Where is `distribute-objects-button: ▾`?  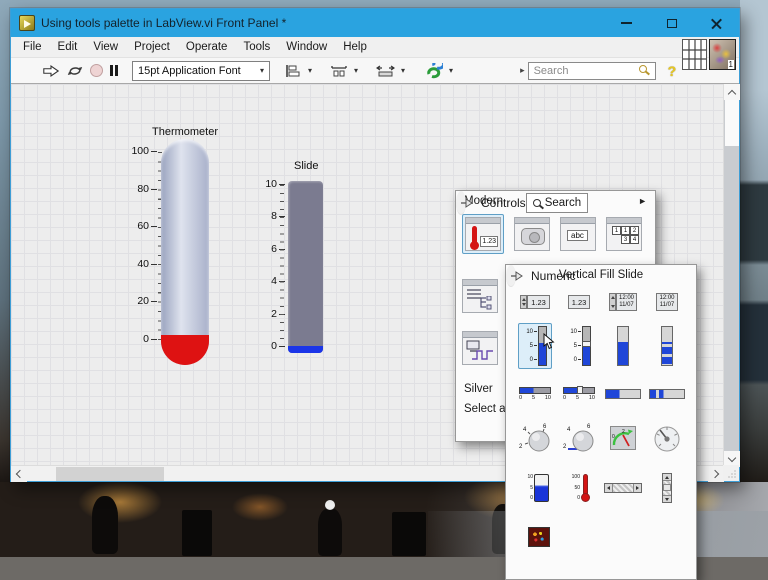
distribute-objects-button: ▾ is located at coordinates (344, 71).